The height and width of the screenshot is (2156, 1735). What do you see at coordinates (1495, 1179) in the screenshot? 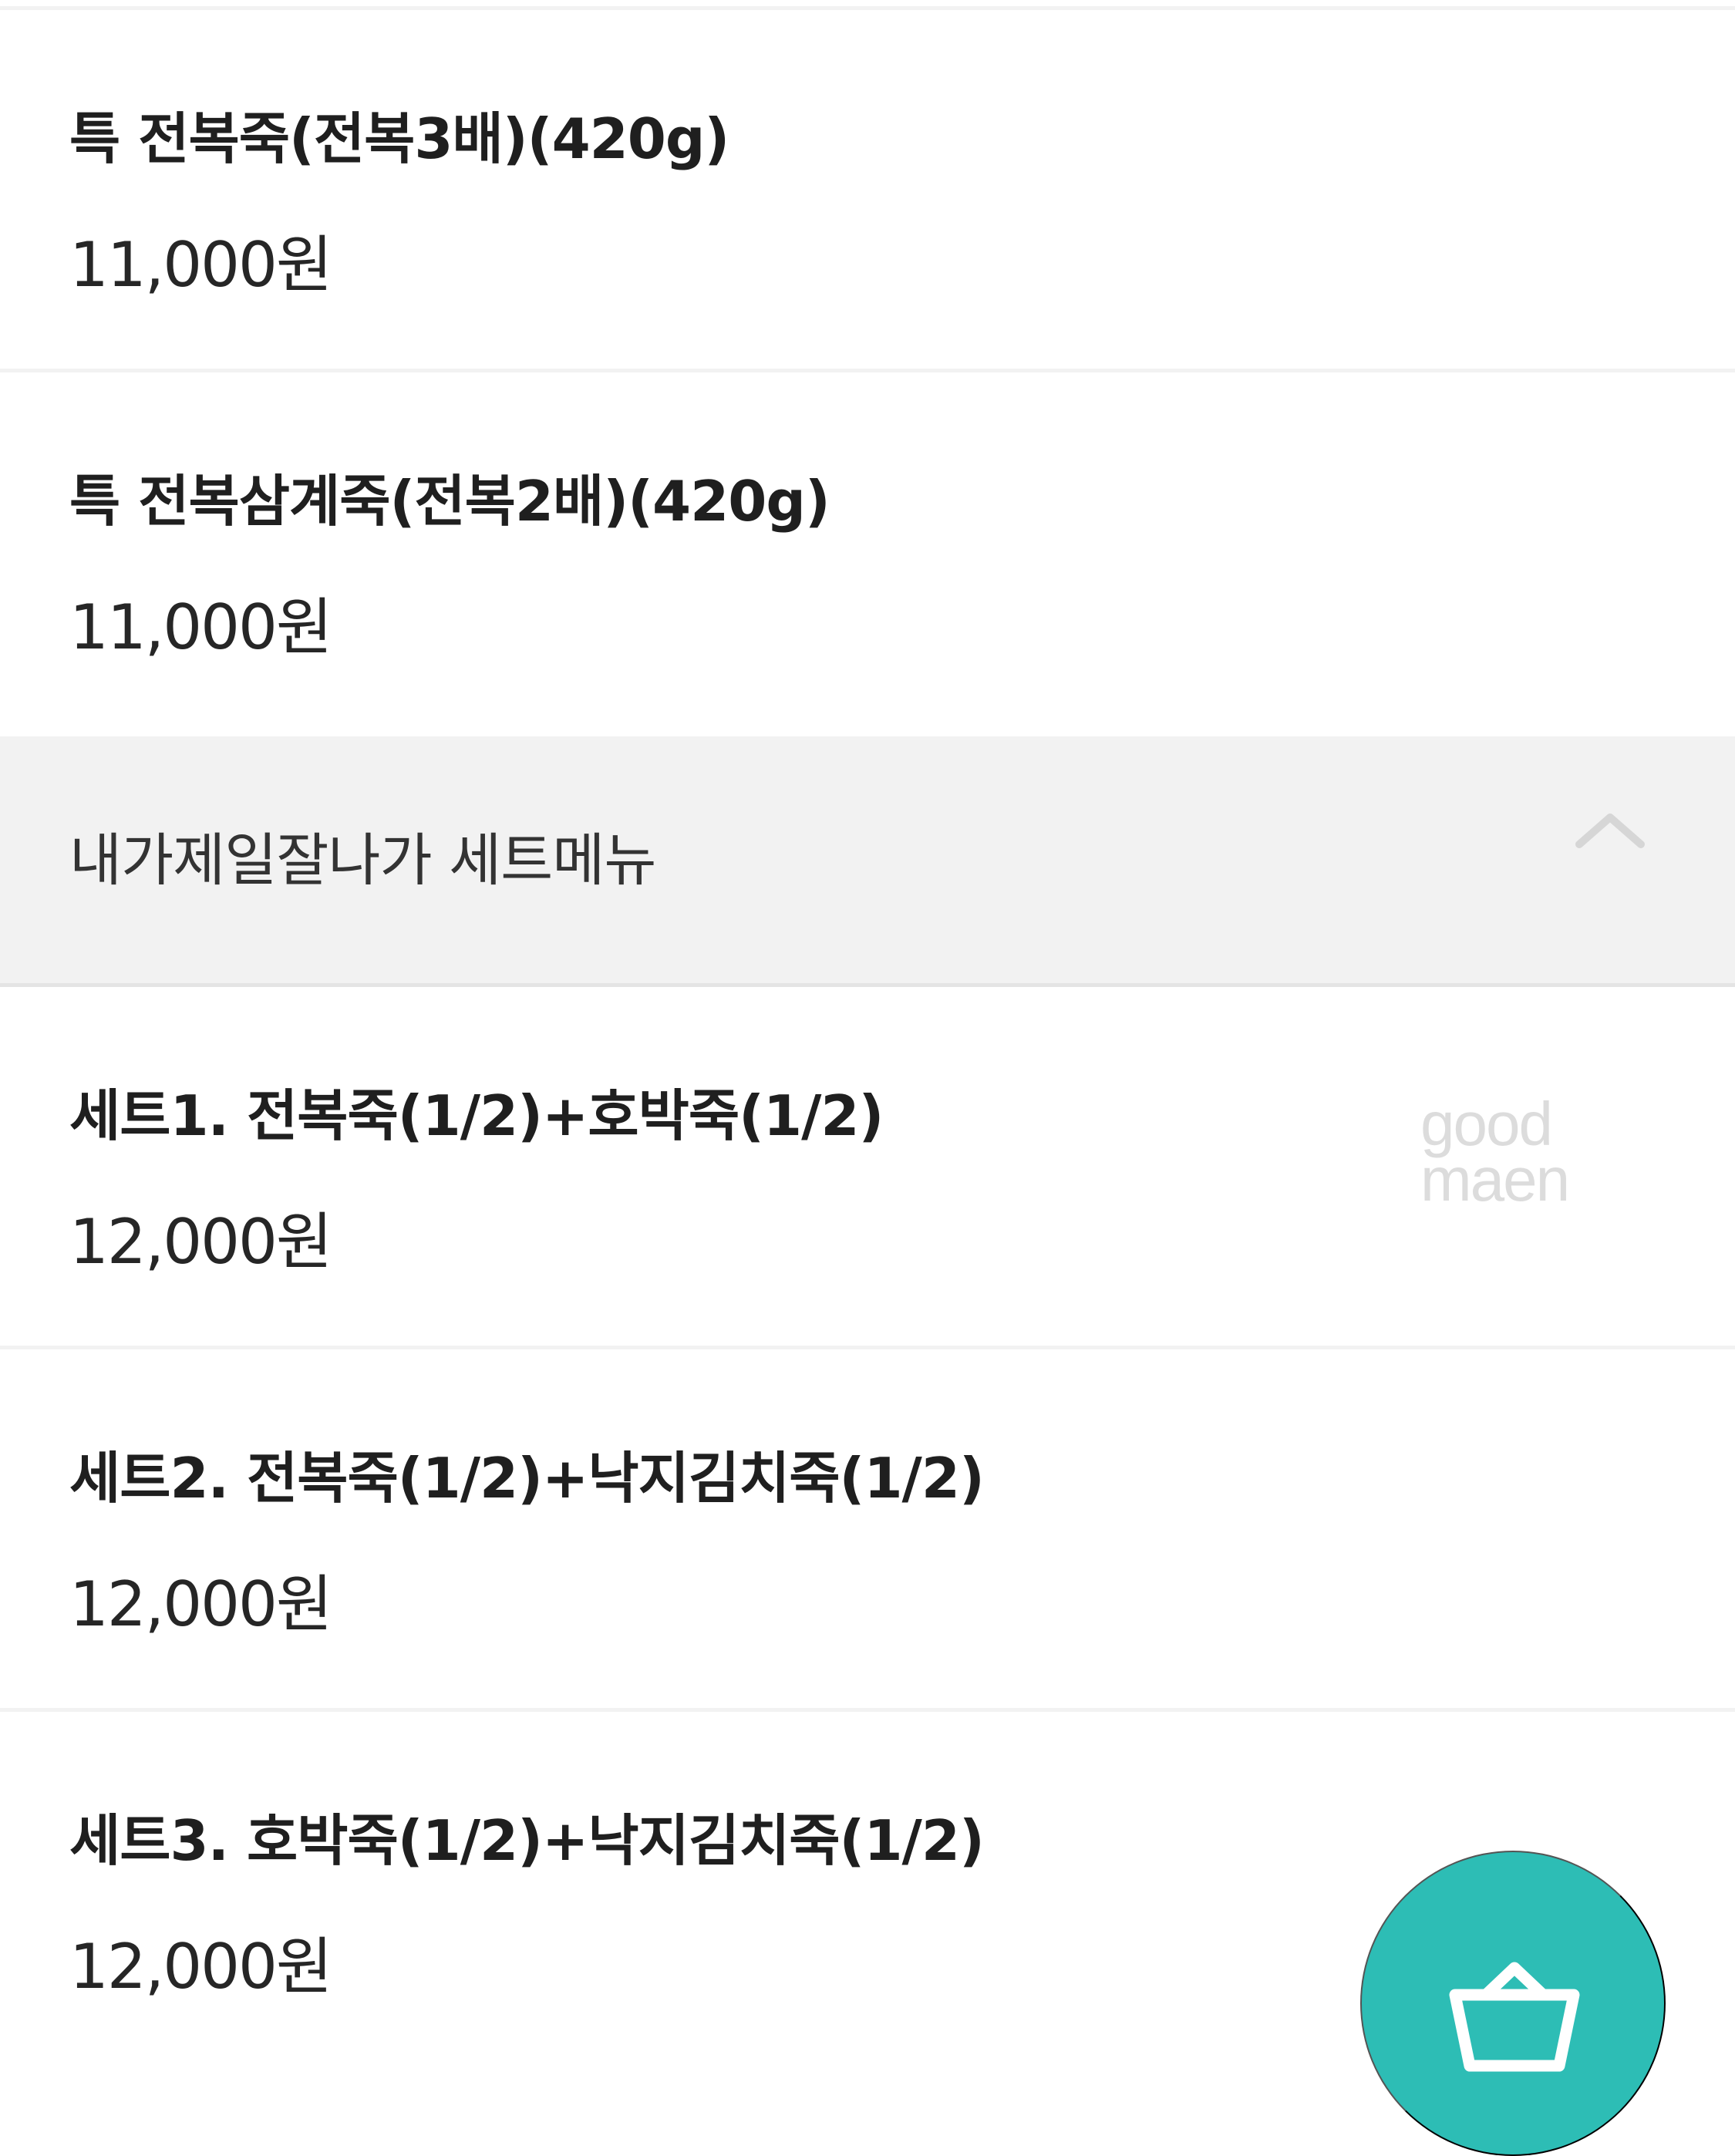
I see `watermark-line: maen` at bounding box center [1495, 1179].